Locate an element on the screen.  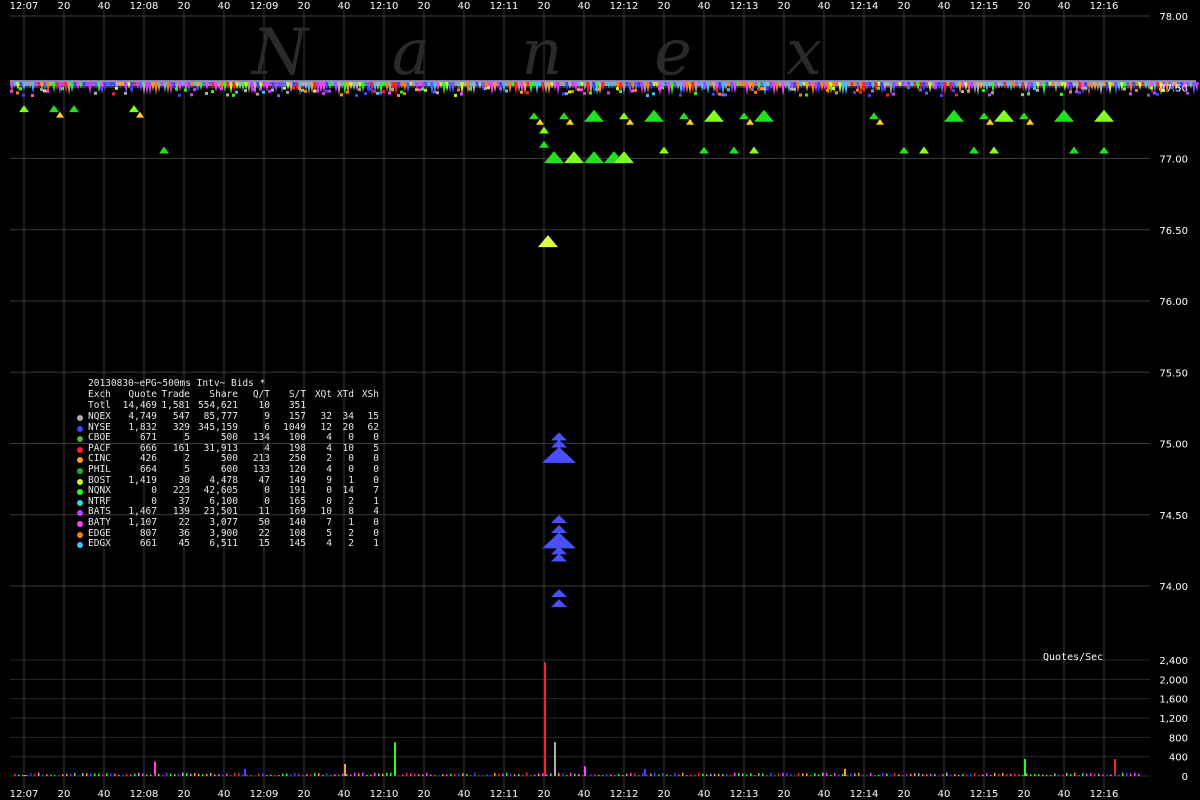
x-tick-label-bottom: 12:08 is located at coordinates (144, 794).